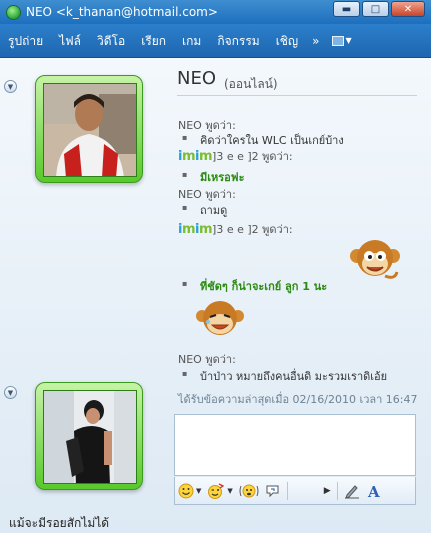 This screenshot has width=431, height=533. I want to click on options-menu-icon, so click(337, 40).